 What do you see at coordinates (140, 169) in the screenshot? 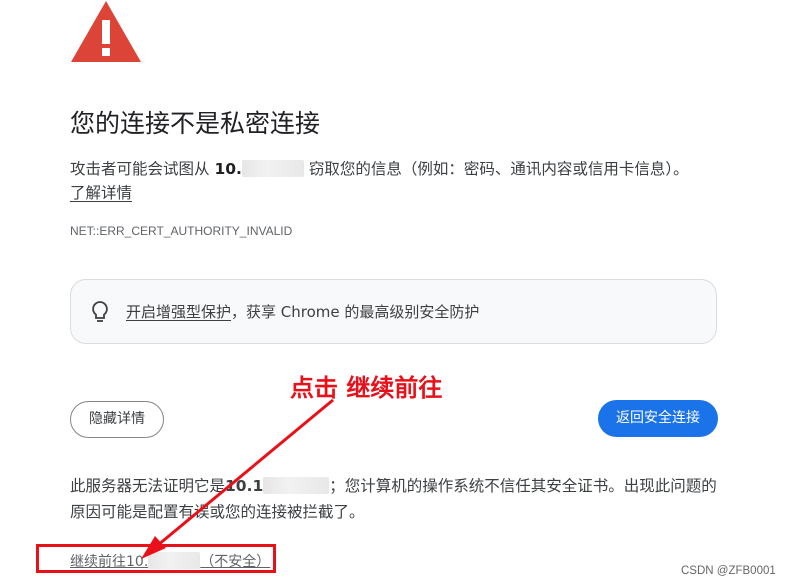
I see `attack-text-prefix: 攻击者可能会试图从` at bounding box center [140, 169].